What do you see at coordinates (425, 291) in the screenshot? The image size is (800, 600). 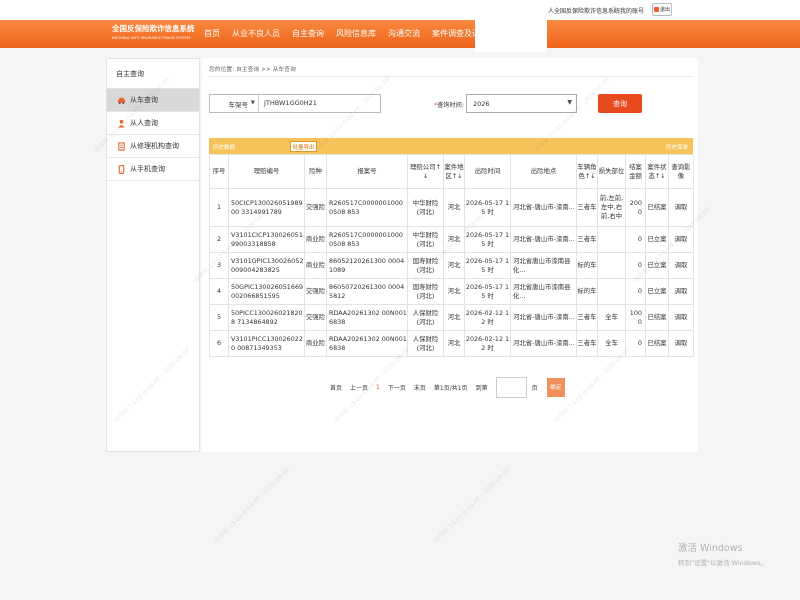 I see `cell: 国寿财险 (河北)` at bounding box center [425, 291].